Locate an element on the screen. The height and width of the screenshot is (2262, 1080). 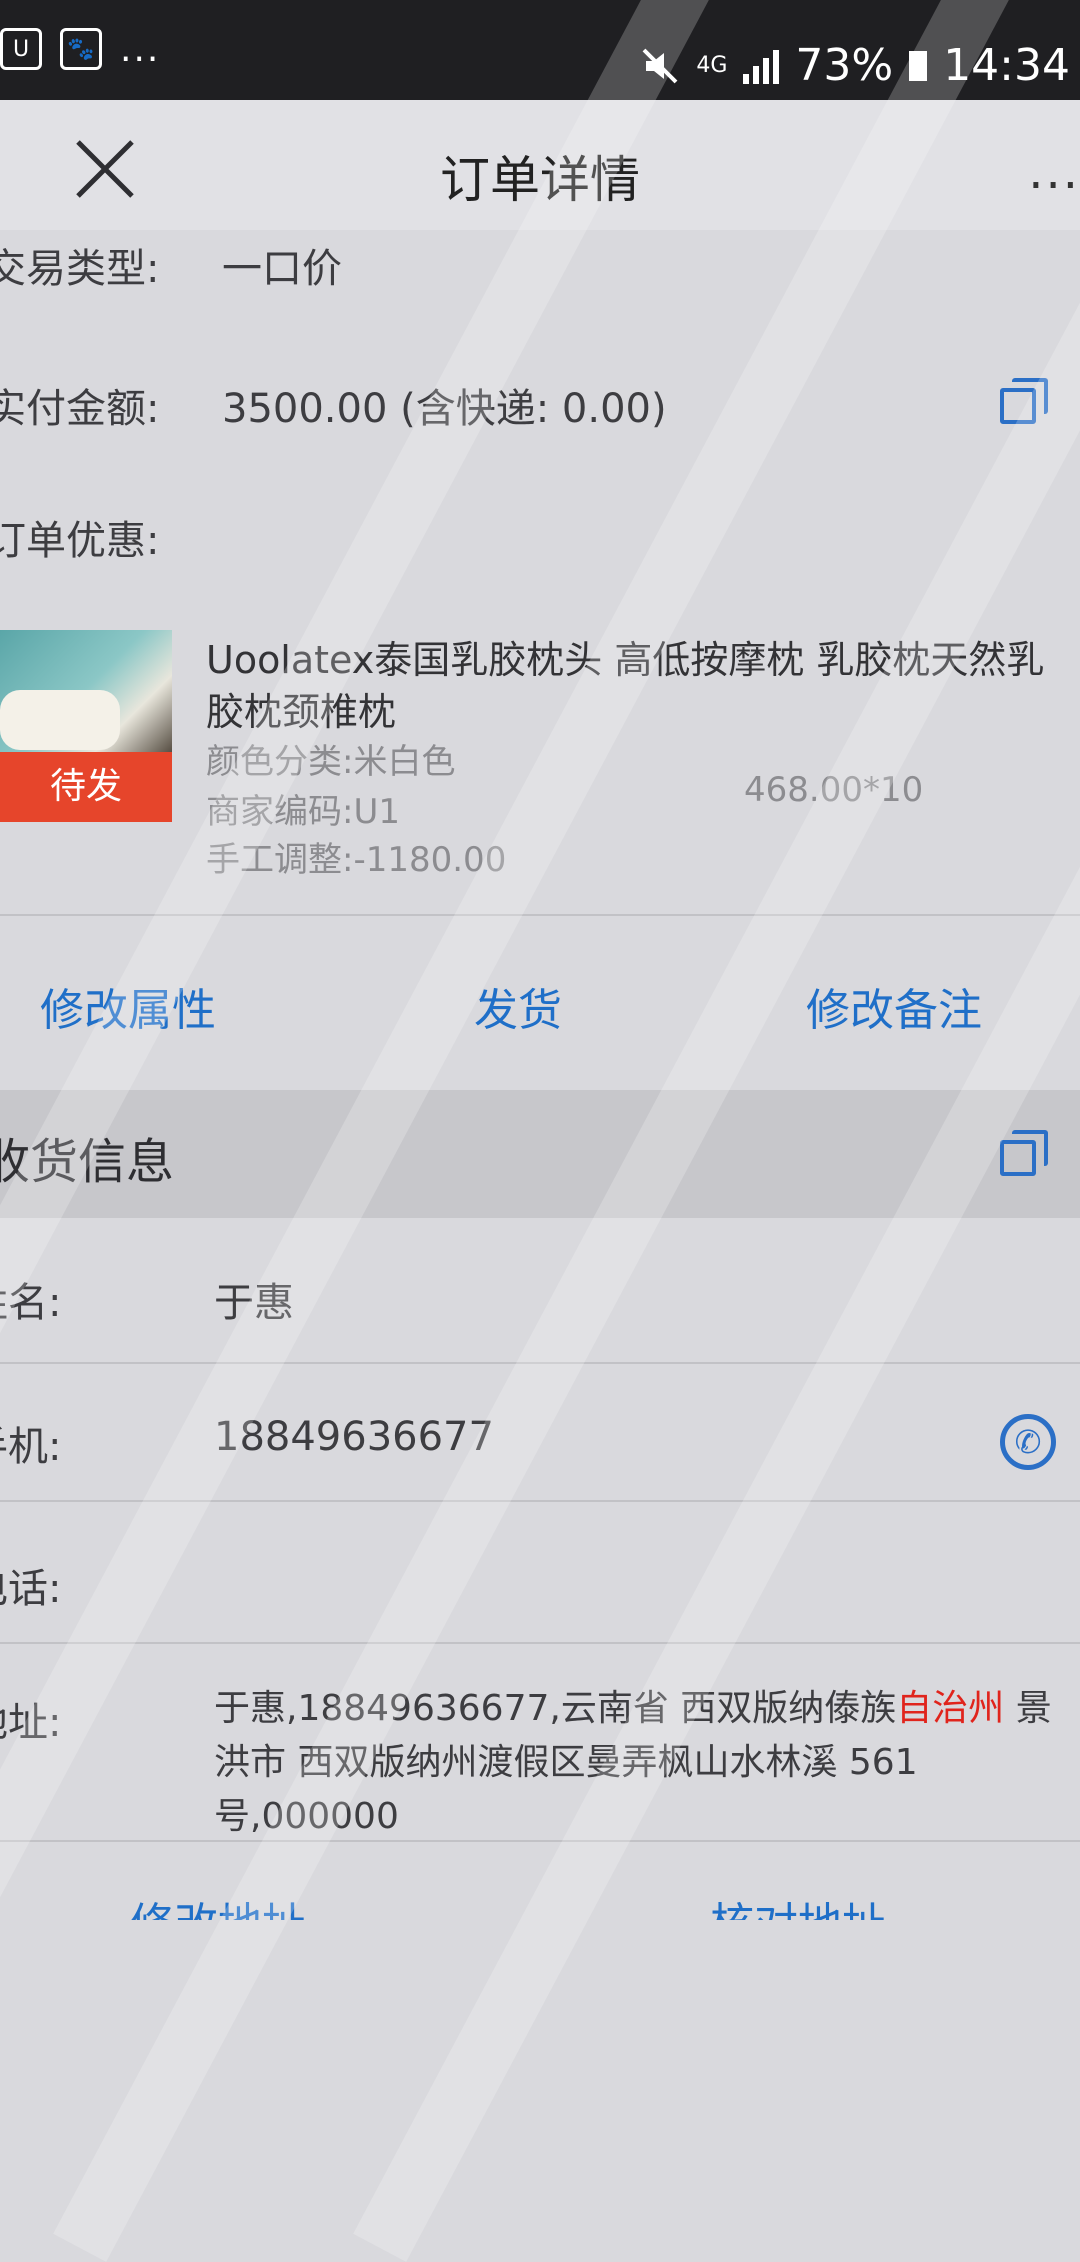
receiver-phone-label: 电话: is located at coordinates (31, 1589).